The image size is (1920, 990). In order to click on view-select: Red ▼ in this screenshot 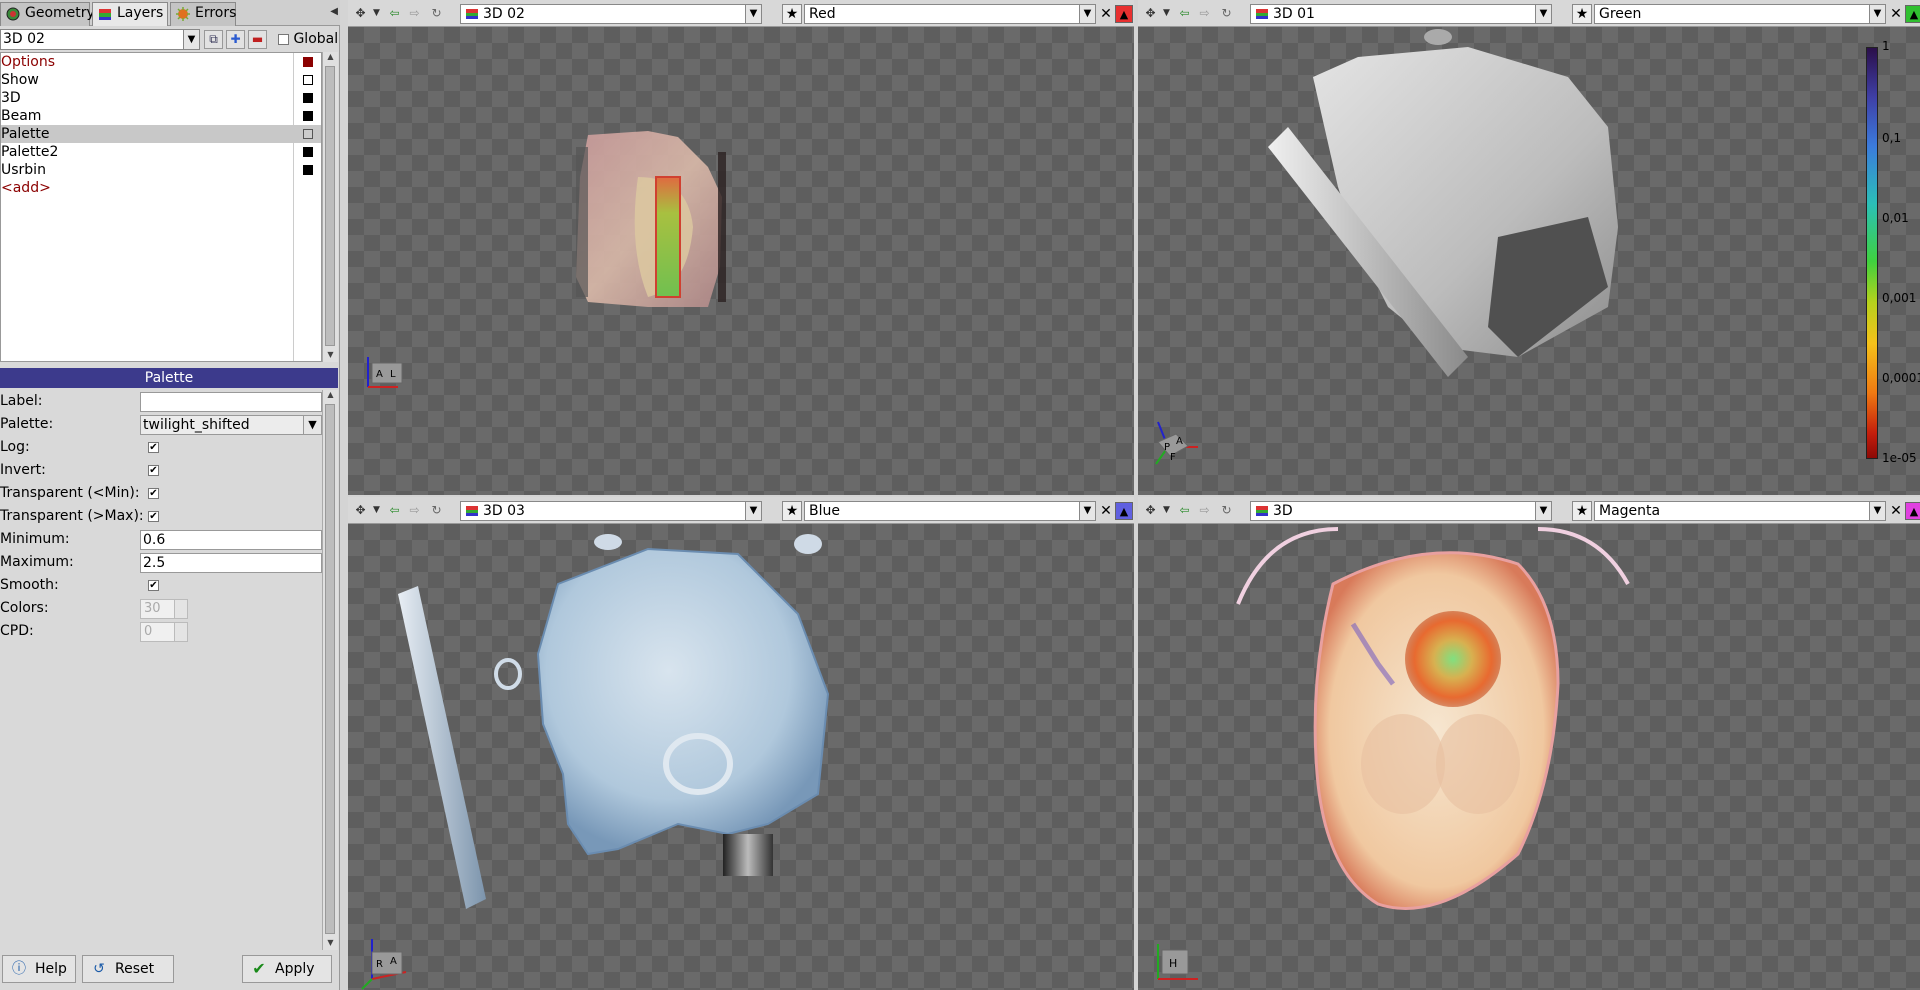, I will do `click(950, 14)`.